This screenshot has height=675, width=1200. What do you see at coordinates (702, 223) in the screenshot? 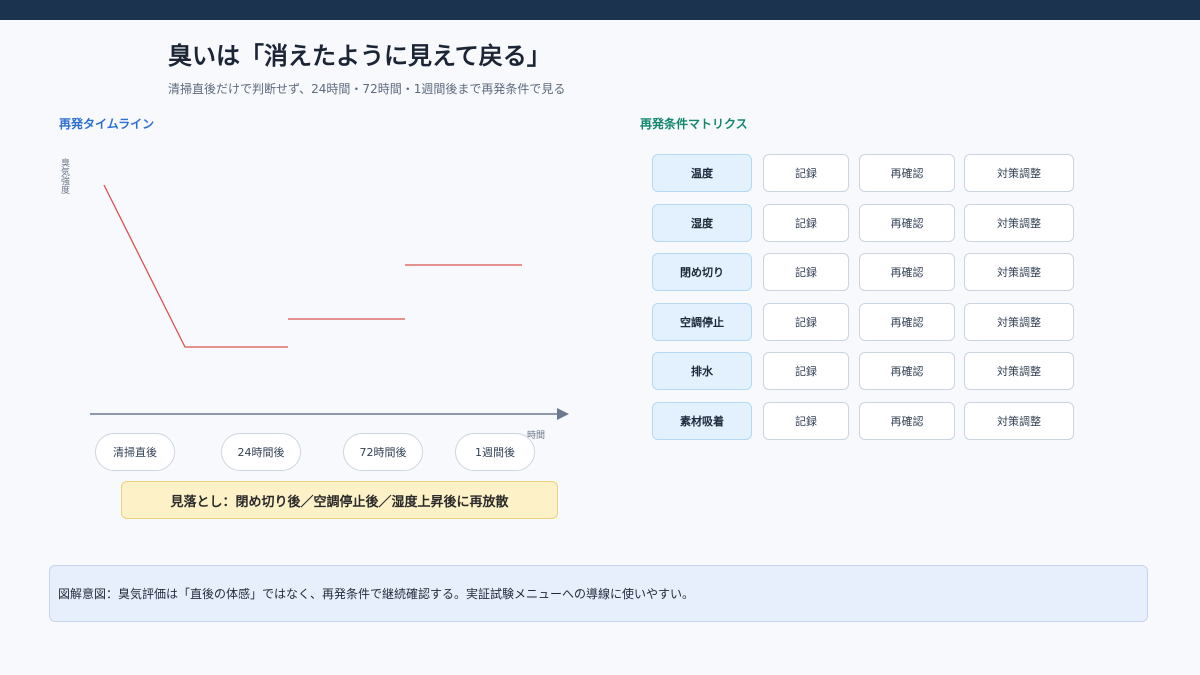
I see `matrix-condition-humidity: 湿度` at bounding box center [702, 223].